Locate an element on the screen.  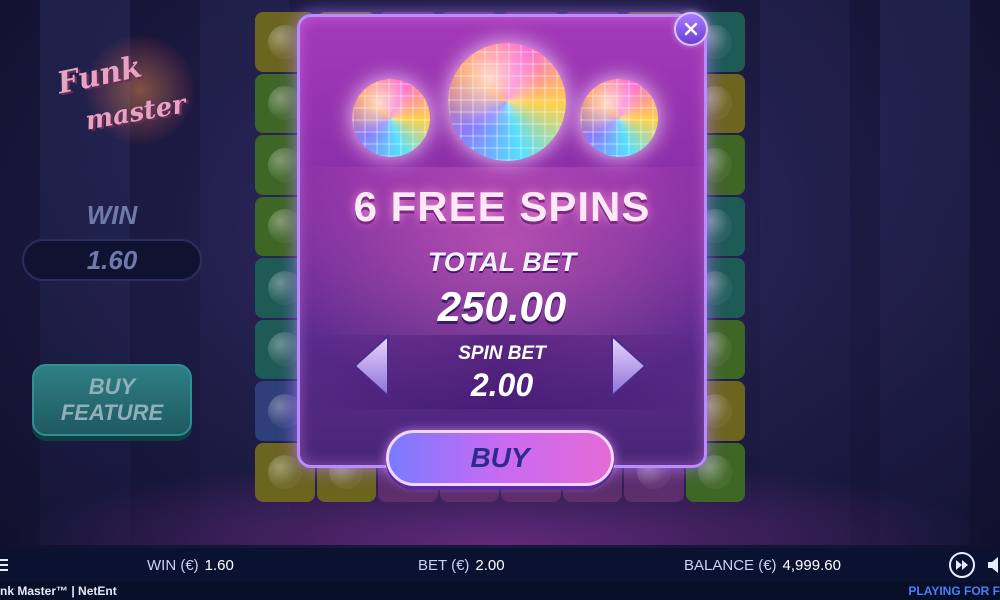
bottom-bet: BET (€) 2.00 is located at coordinates (461, 565).